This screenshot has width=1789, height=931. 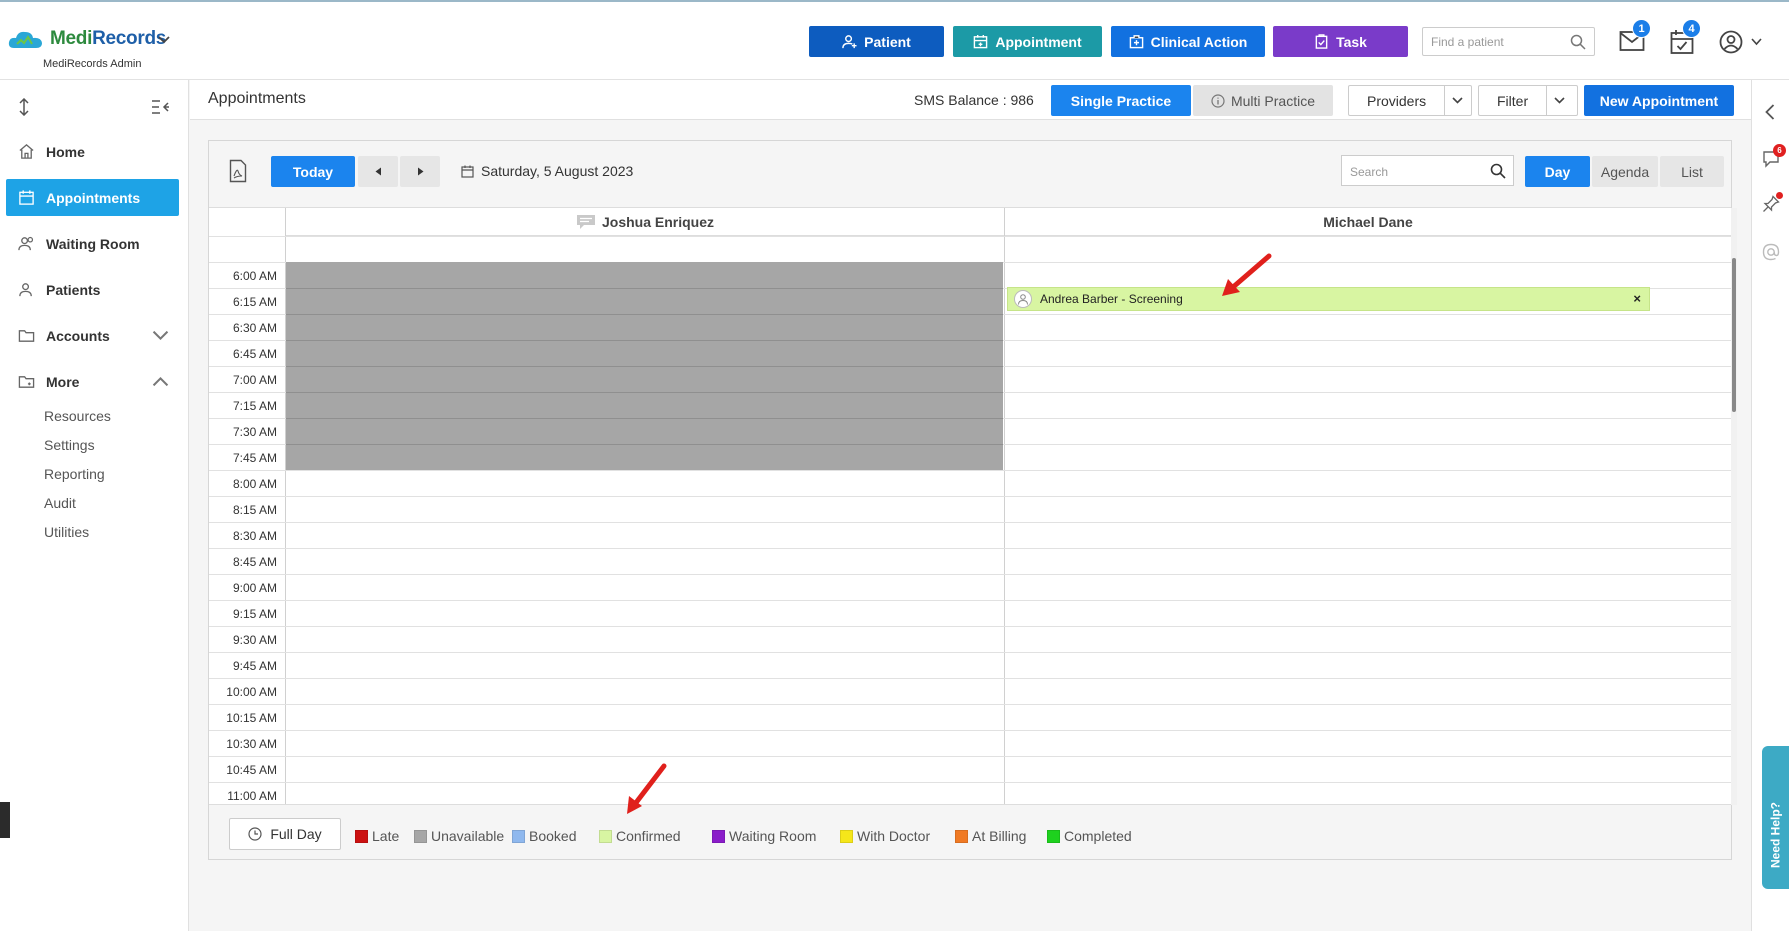 I want to click on provider-column-header: Joshua Enriquez, so click(x=645, y=222).